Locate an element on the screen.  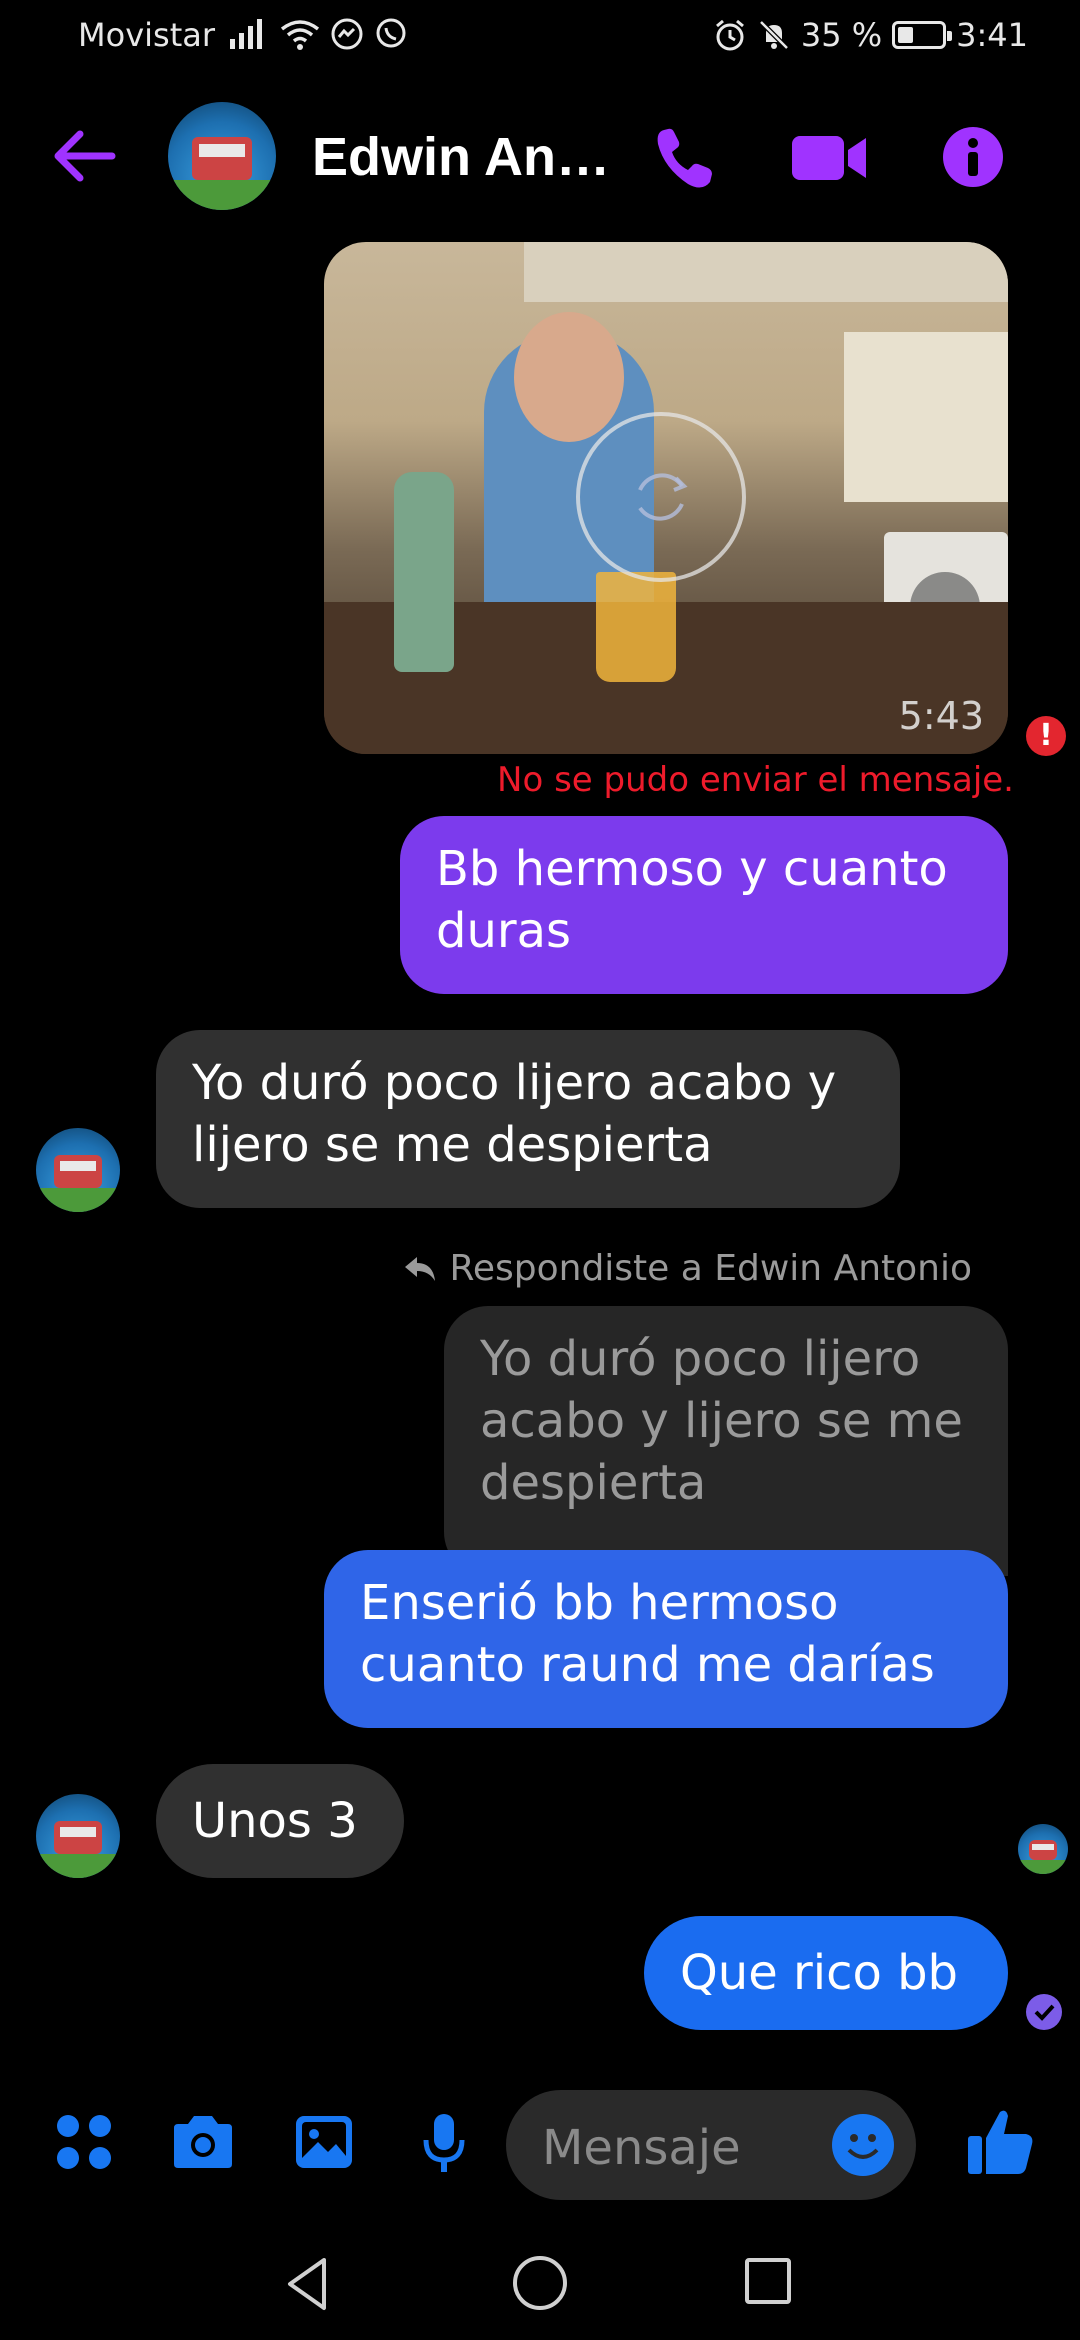
contact-avatar is located at coordinates (222, 156).